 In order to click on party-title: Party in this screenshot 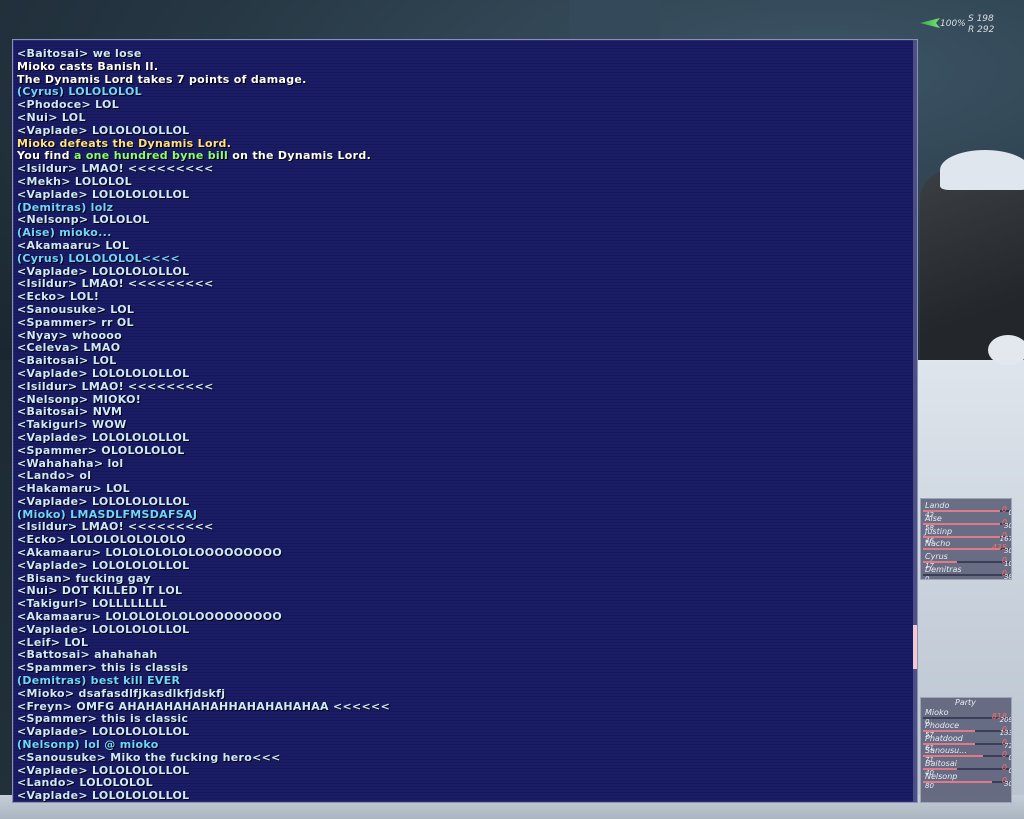, I will do `click(965, 702)`.